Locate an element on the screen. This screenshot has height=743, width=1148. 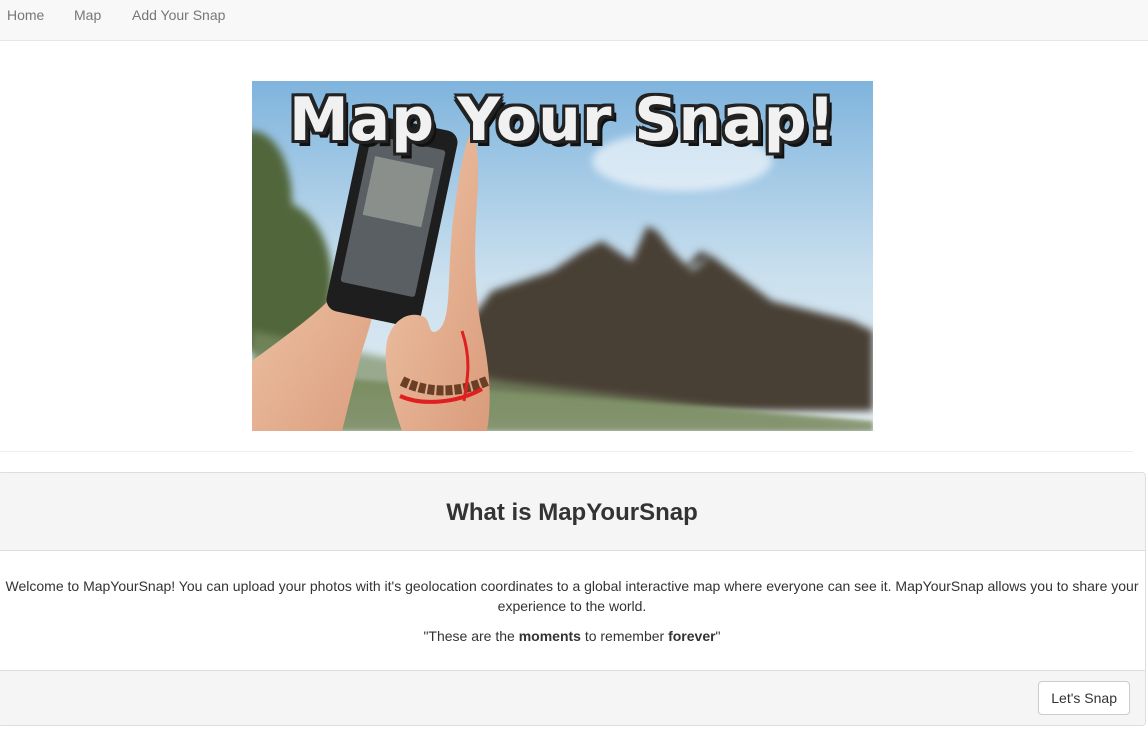
lets-snap-button: Let's Snap is located at coordinates (1084, 698).